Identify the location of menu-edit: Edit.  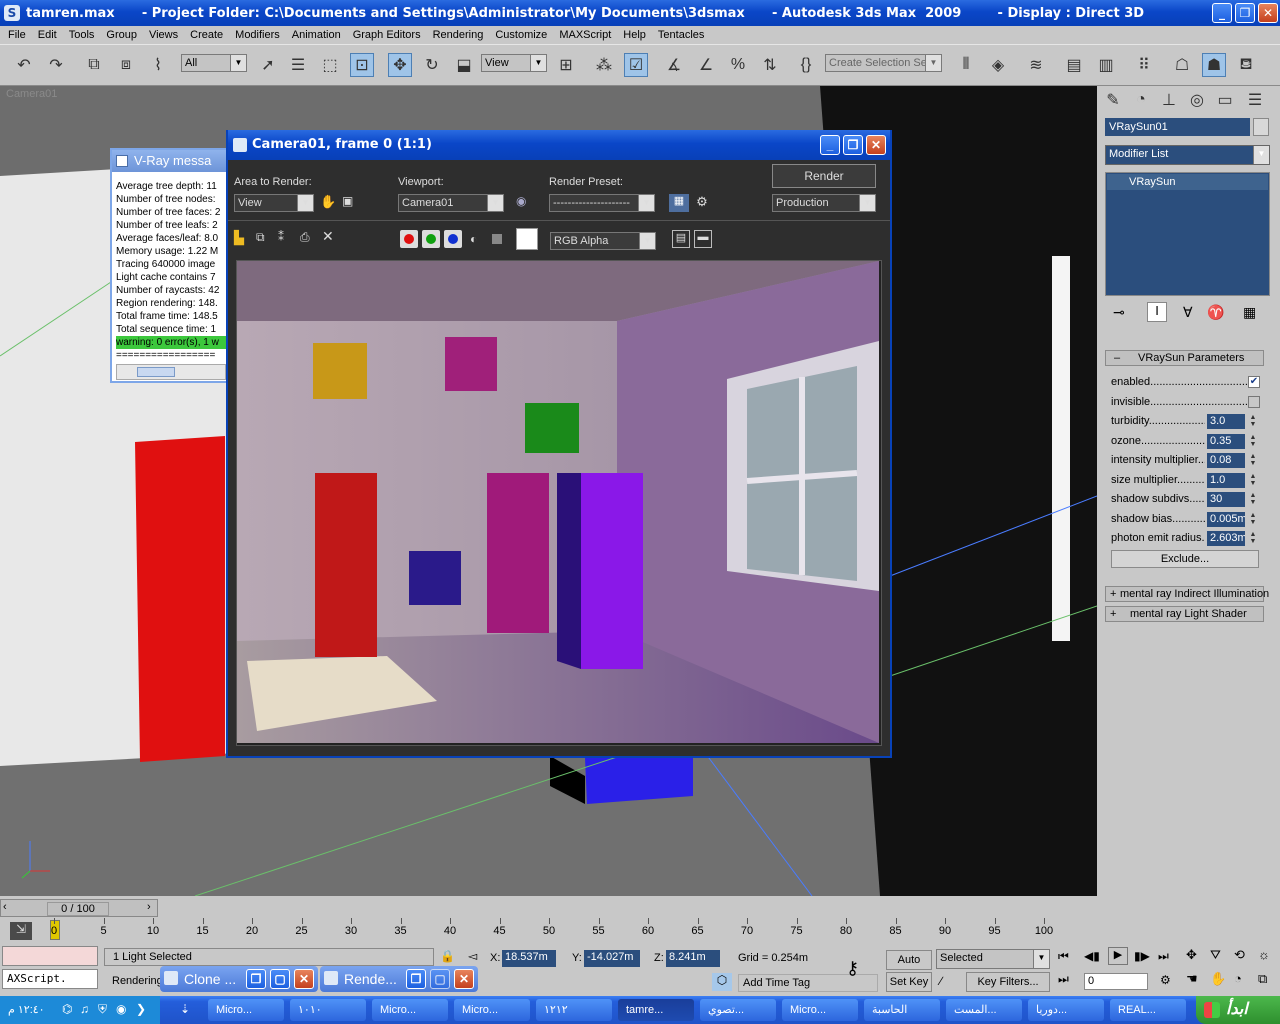
(47, 35).